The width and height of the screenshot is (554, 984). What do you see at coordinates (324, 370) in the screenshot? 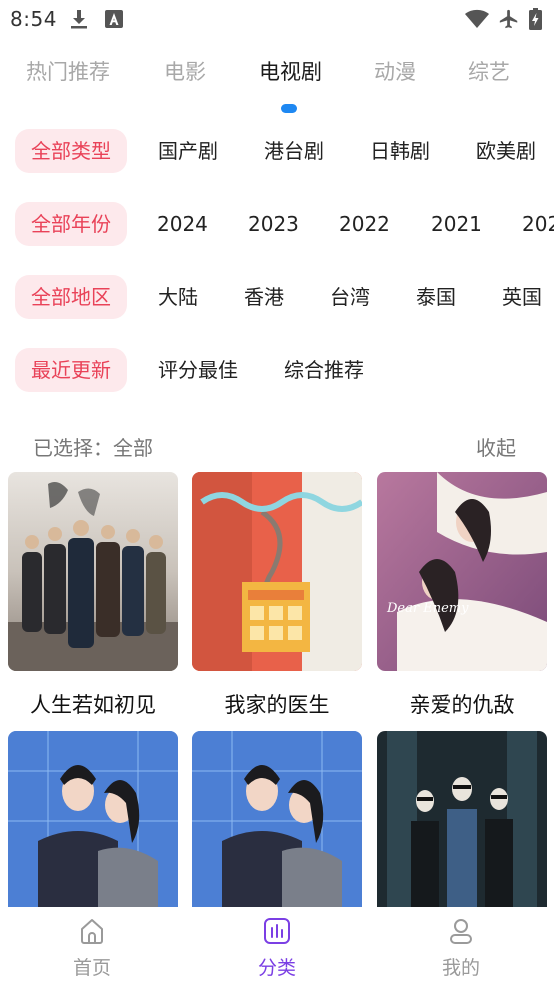
I see `filter-sort-option: 综合推荐` at bounding box center [324, 370].